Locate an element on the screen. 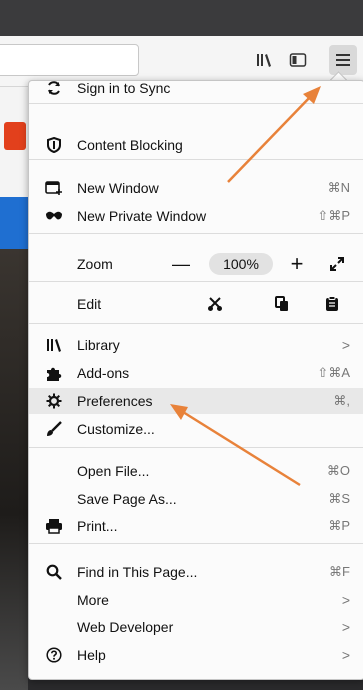 This screenshot has height=690, width=363. zoom-out-button: — is located at coordinates (181, 264).